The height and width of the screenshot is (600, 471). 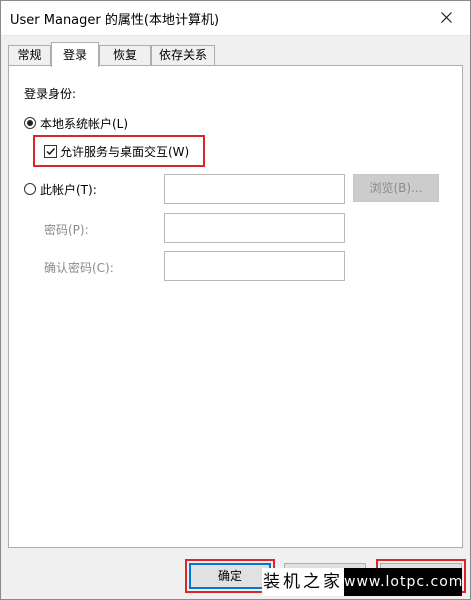 I want to click on watermark-url: www.lotpc.com, so click(x=403, y=582).